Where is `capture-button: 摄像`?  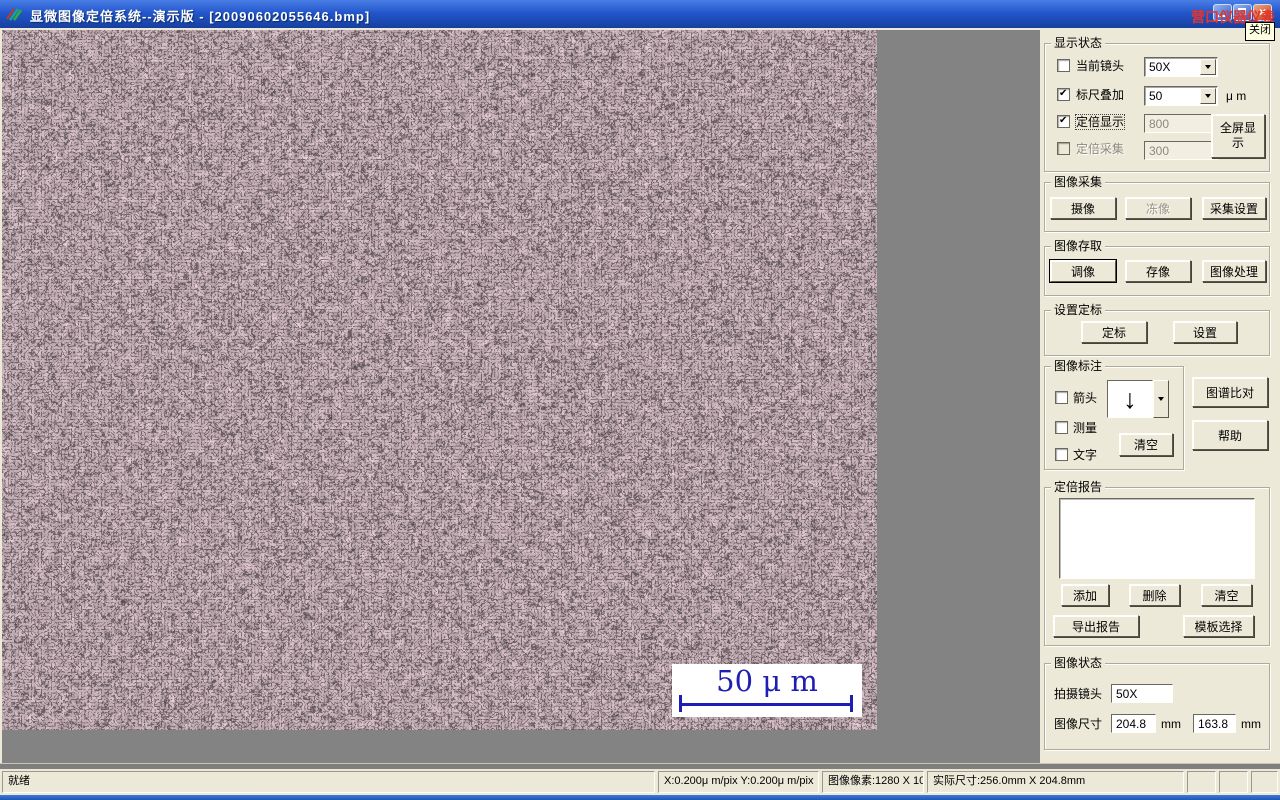 capture-button: 摄像 is located at coordinates (1083, 208).